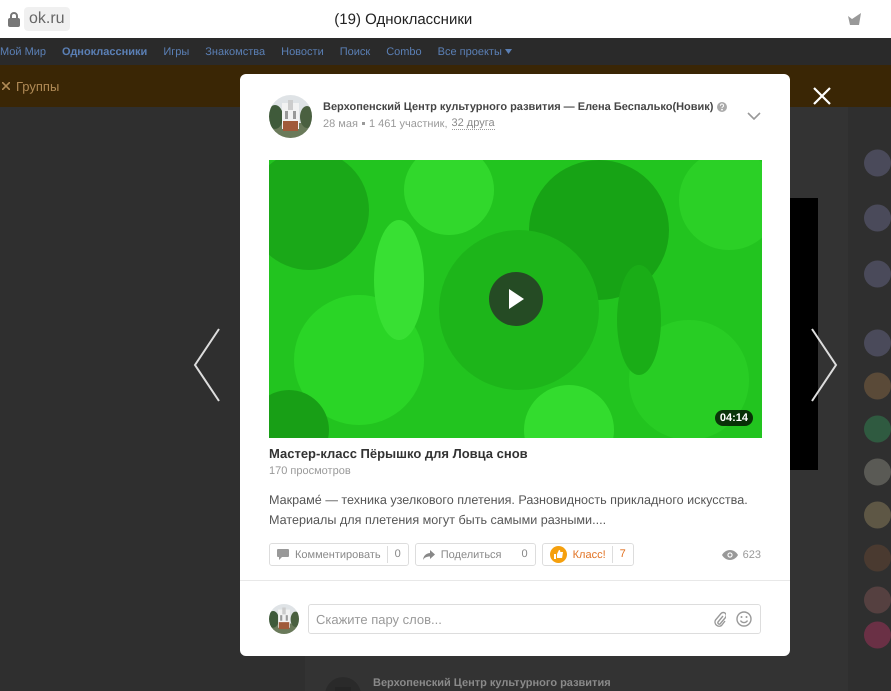  I want to click on chevron-down-icon, so click(754, 116).